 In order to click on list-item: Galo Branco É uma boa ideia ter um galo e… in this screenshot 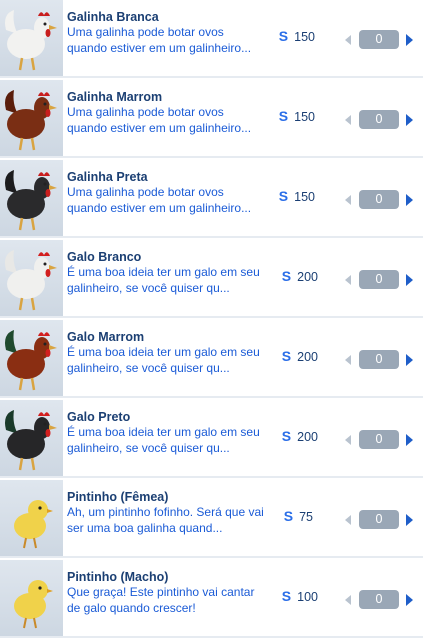, I will do `click(211, 279)`.